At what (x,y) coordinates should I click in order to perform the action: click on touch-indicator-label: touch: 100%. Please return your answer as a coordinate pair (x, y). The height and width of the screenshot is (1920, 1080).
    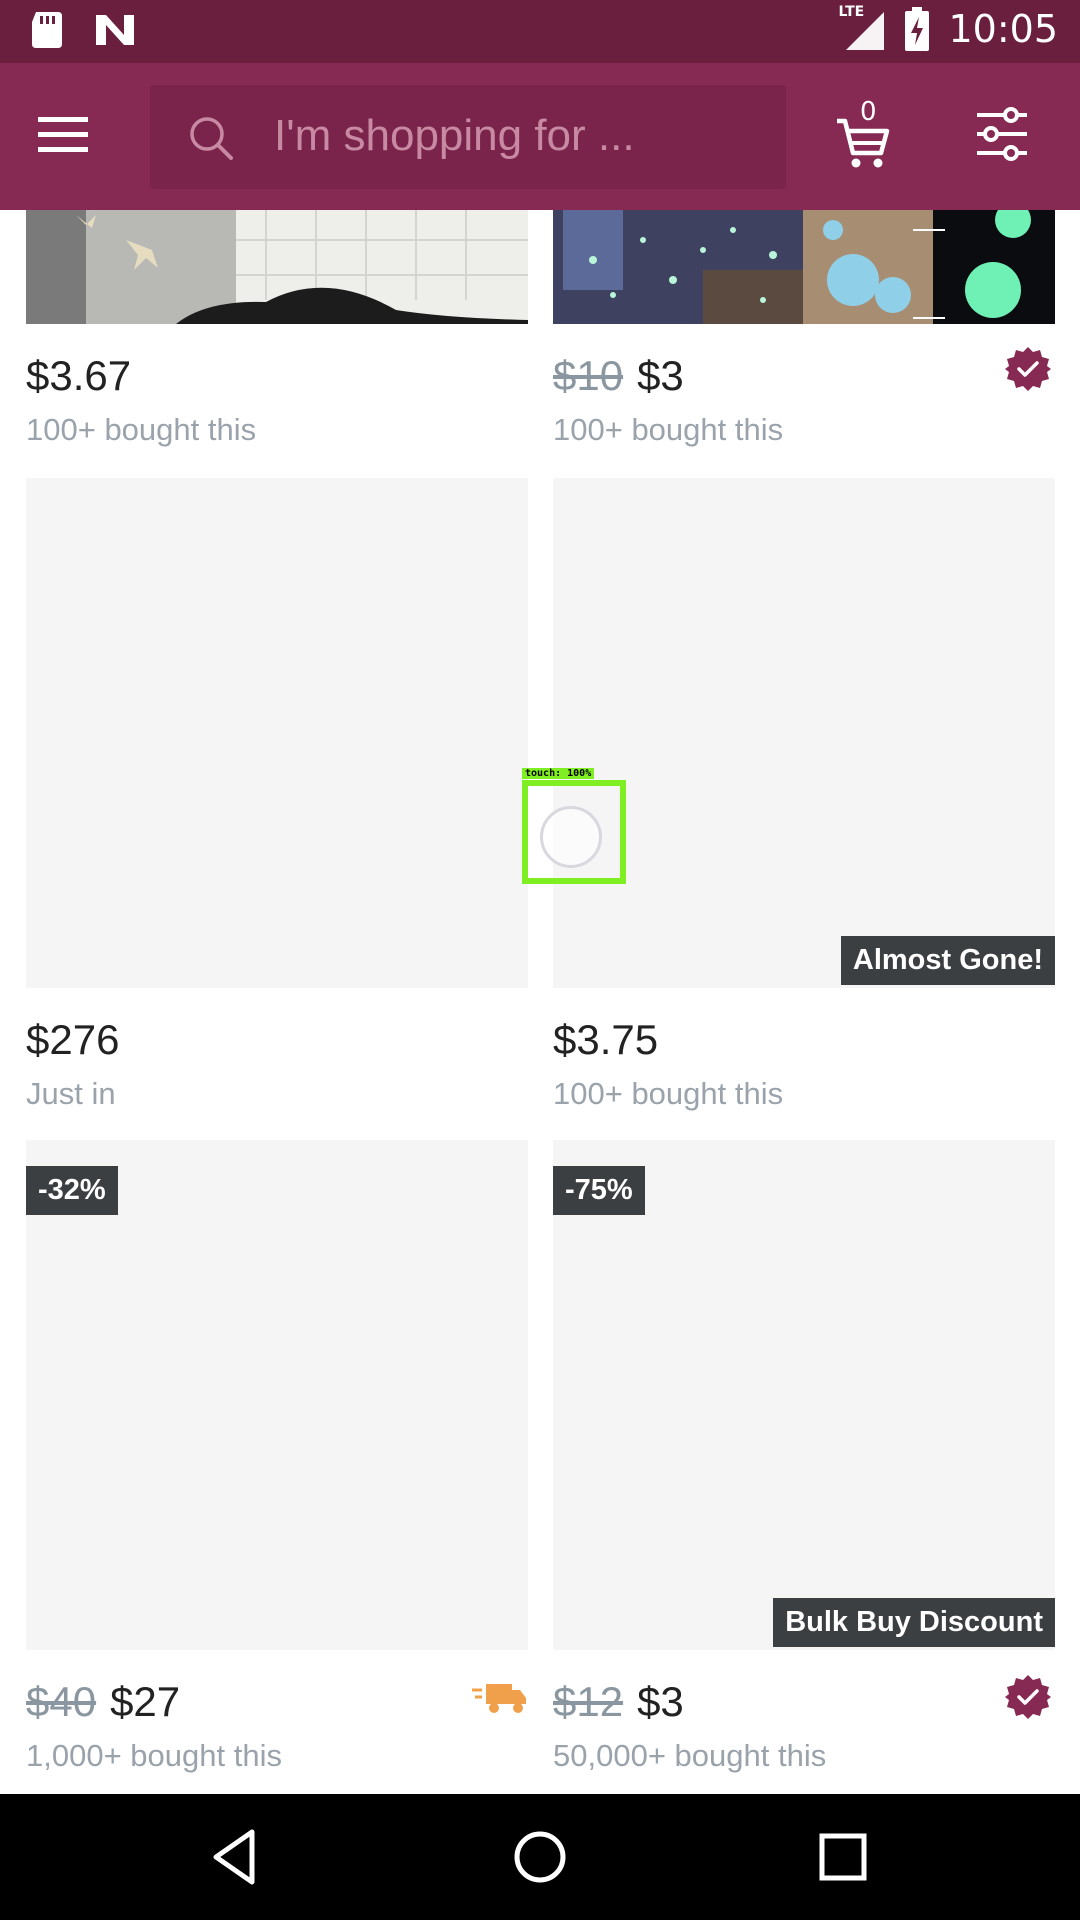
    Looking at the image, I should click on (558, 773).